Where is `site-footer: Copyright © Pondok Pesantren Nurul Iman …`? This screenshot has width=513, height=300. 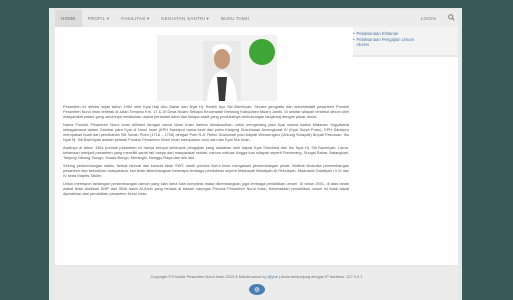
site-footer: Copyright © Pondok Pesantren Nurul Iman … is located at coordinates (256, 283).